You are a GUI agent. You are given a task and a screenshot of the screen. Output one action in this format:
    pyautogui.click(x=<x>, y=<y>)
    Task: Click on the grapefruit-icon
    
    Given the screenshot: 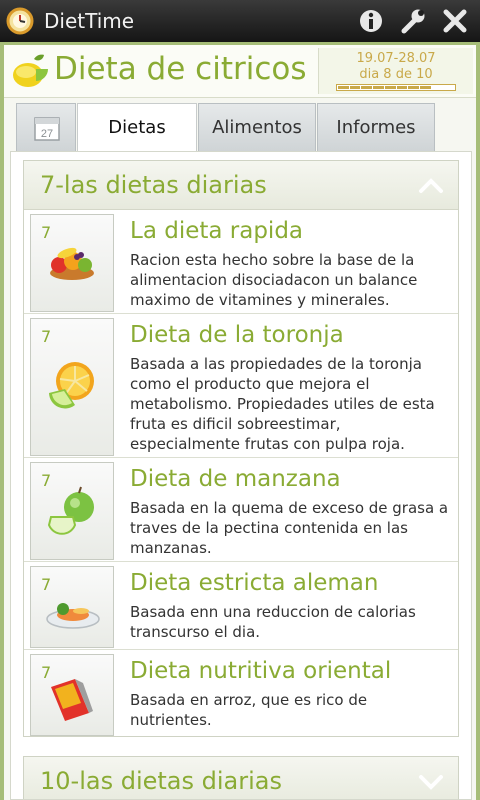 What is the action you would take?
    pyautogui.click(x=71, y=385)
    